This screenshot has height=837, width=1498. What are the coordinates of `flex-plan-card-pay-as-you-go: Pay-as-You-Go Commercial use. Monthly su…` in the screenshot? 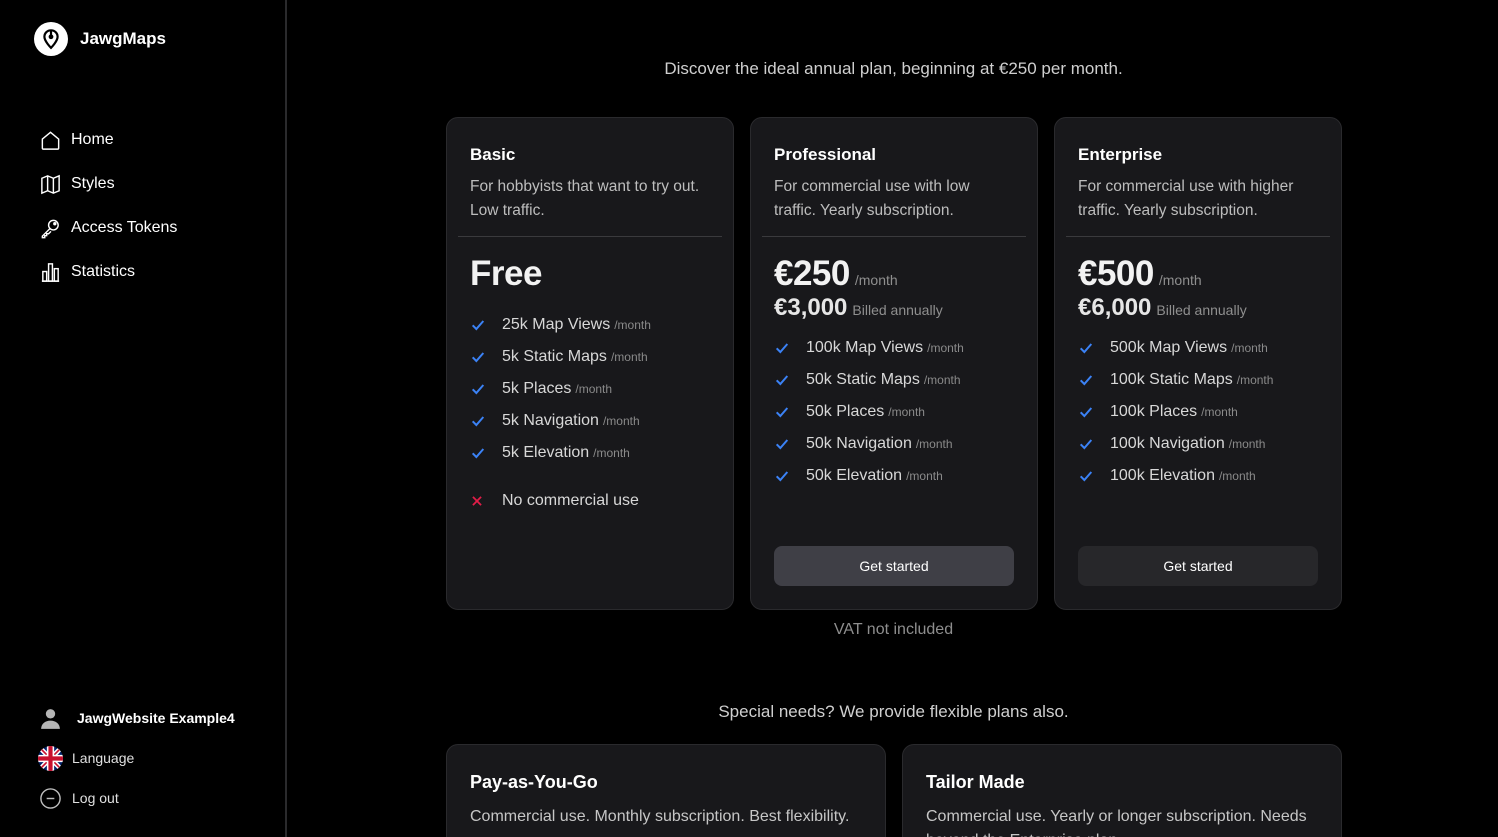 It's located at (666, 790).